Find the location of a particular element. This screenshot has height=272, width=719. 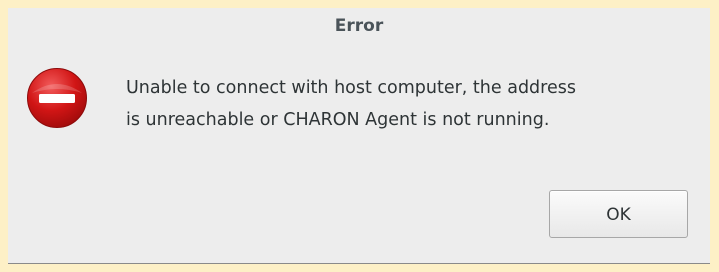

error-stop-icon is located at coordinates (57, 98).